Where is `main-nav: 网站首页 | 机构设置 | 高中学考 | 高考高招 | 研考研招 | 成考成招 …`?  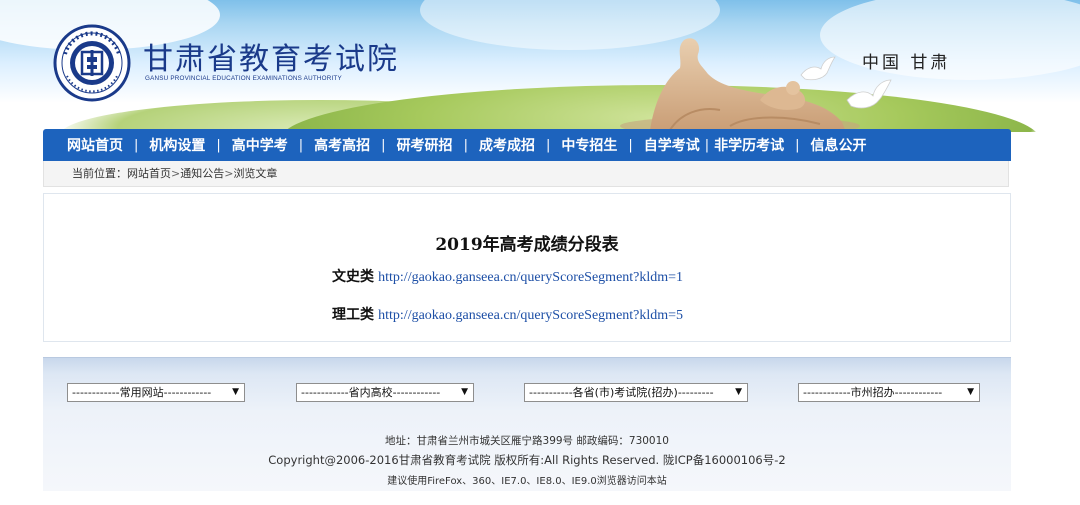
main-nav: 网站首页 | 机构设置 | 高中学考 | 高考高招 | 研考研招 | 成考成招 … is located at coordinates (527, 145).